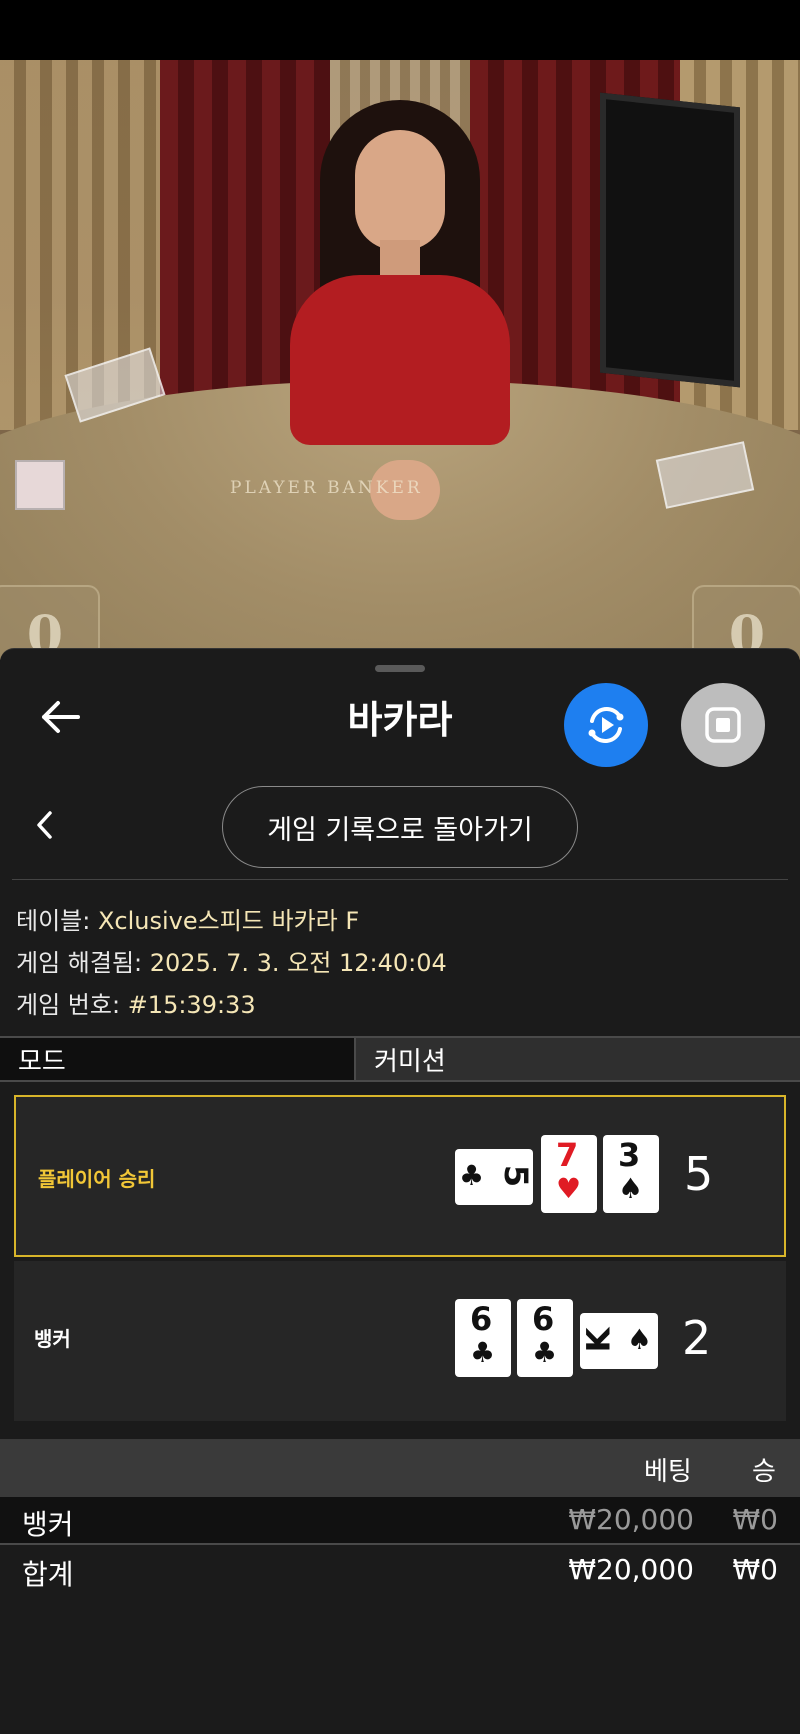 This screenshot has height=1734, width=800. What do you see at coordinates (298, 963) in the screenshot?
I see `resolved-value: 2025. 7. 3. 오전 12:40:04` at bounding box center [298, 963].